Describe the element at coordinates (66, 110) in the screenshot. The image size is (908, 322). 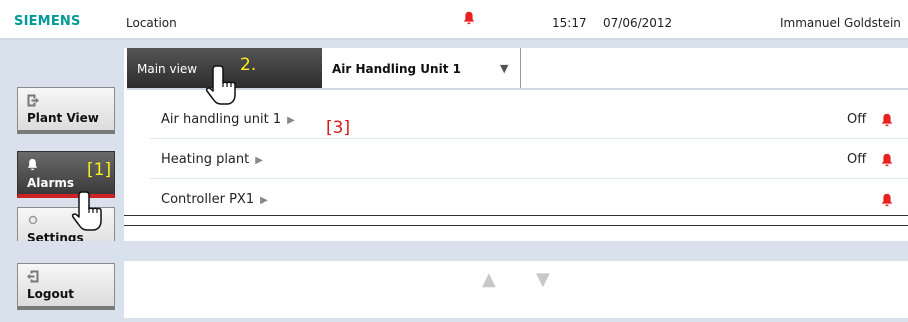
I see `plant-view-button: Plant View` at that location.